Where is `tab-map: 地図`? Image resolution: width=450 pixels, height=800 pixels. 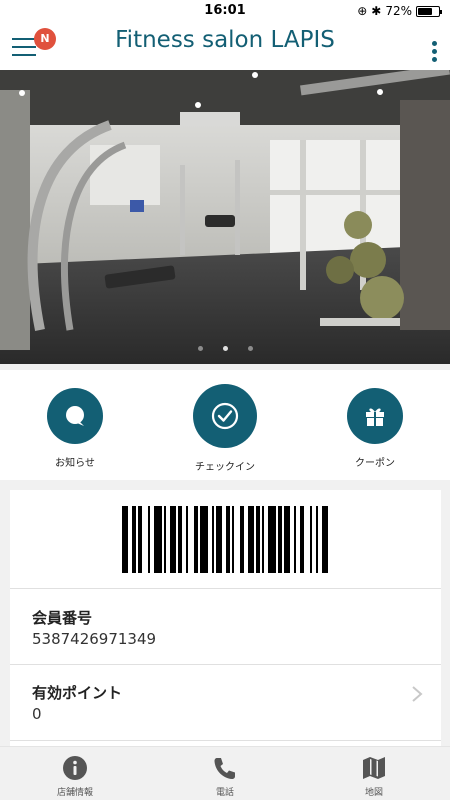 tab-map: 地図 is located at coordinates (374, 776).